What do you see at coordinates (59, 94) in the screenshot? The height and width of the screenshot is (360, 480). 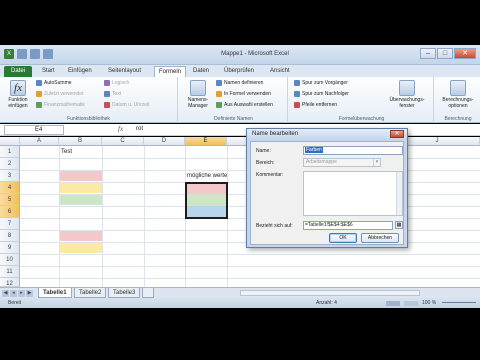 I see `recent-functions-button: Zuletzt verwendet` at bounding box center [59, 94].